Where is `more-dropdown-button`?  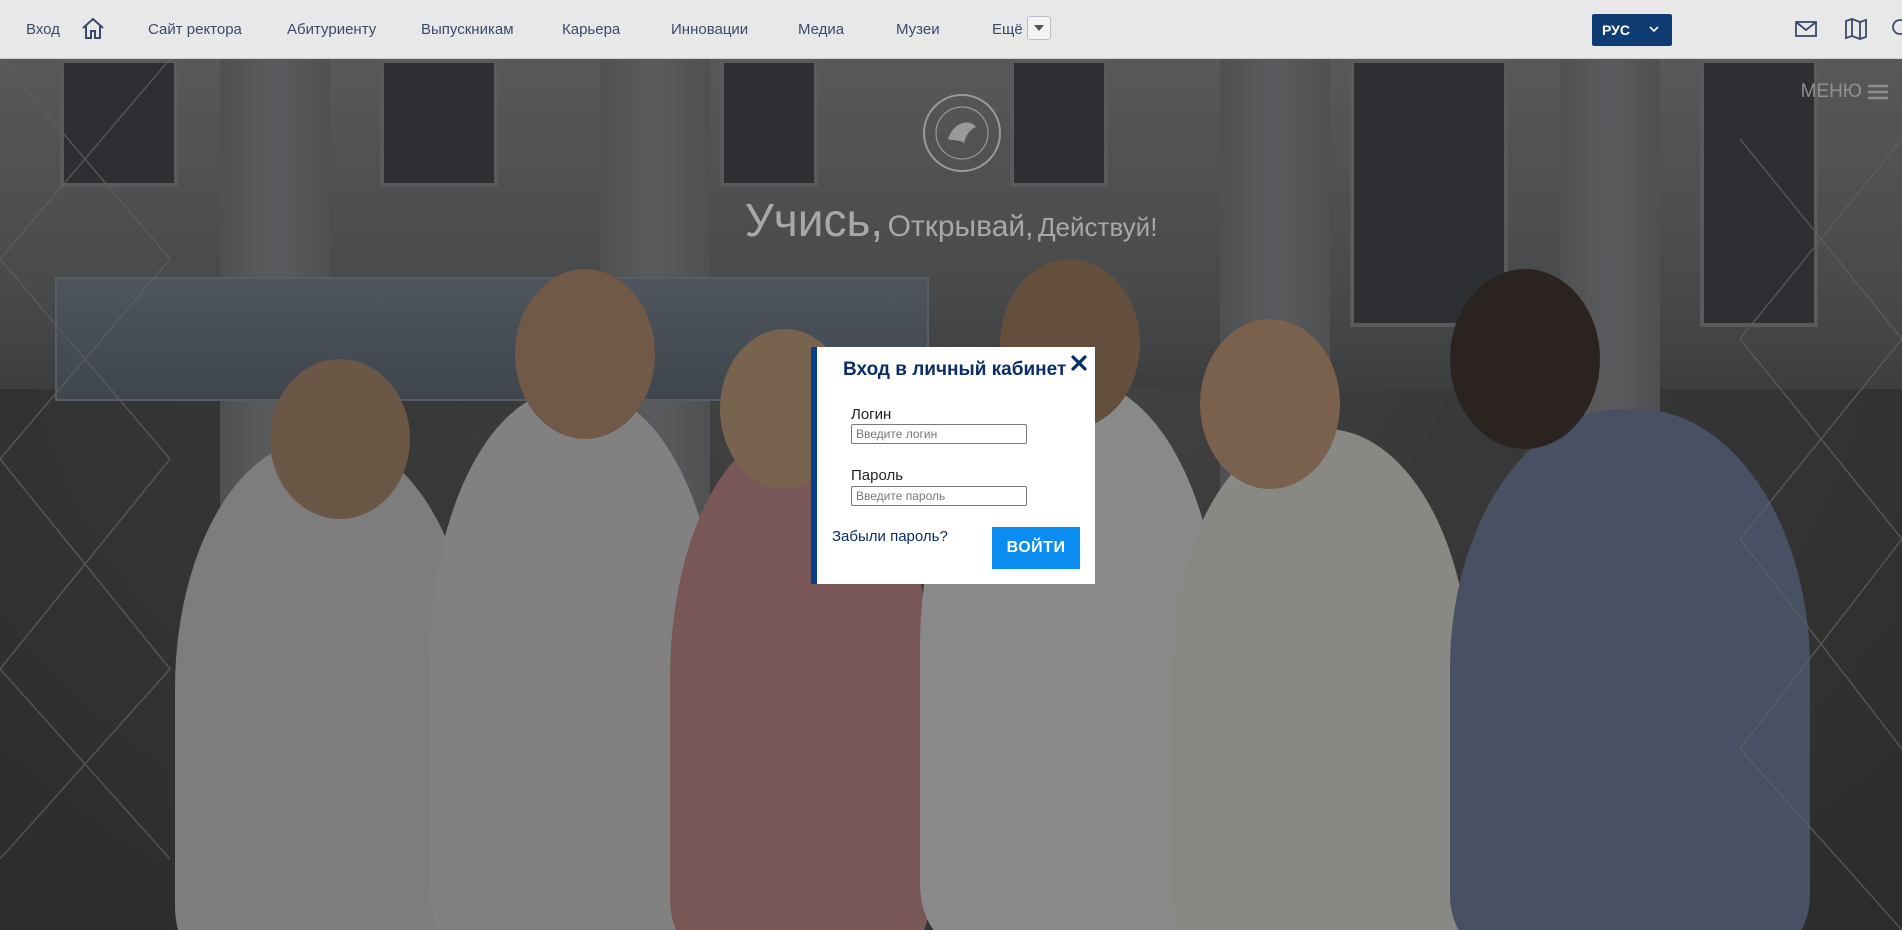 more-dropdown-button is located at coordinates (1039, 28).